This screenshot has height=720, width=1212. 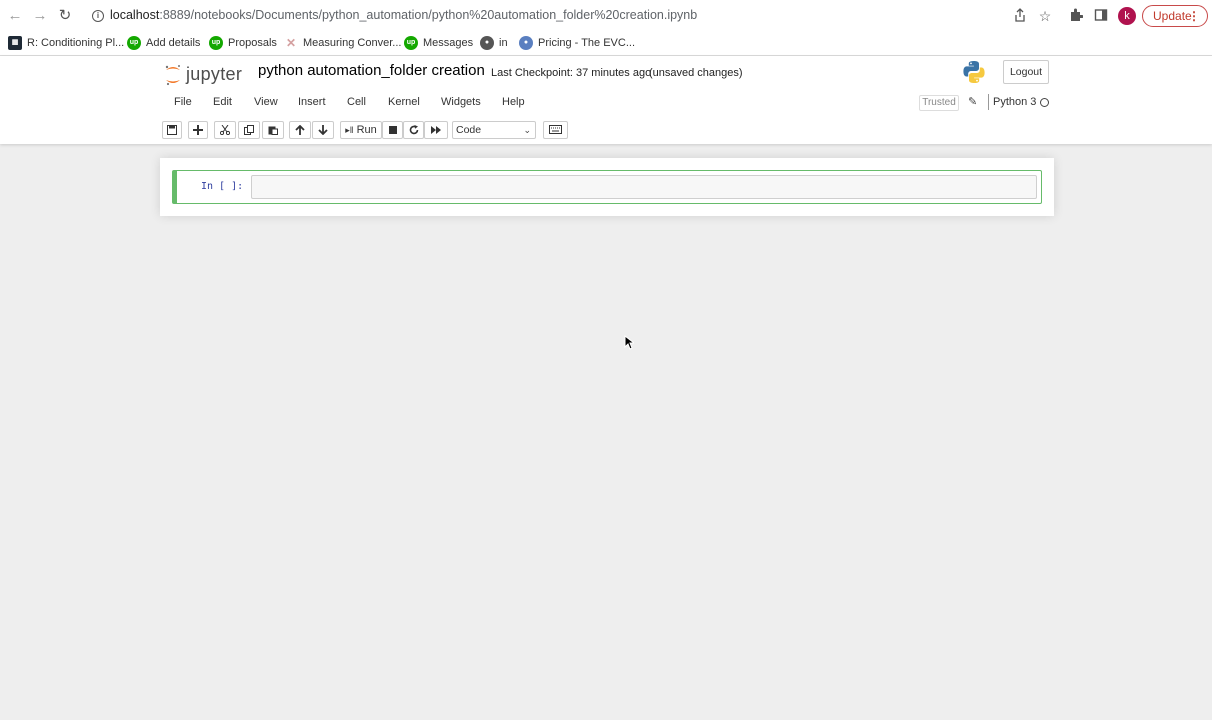 I want to click on jupyter-logo: jupyter, so click(x=206, y=75).